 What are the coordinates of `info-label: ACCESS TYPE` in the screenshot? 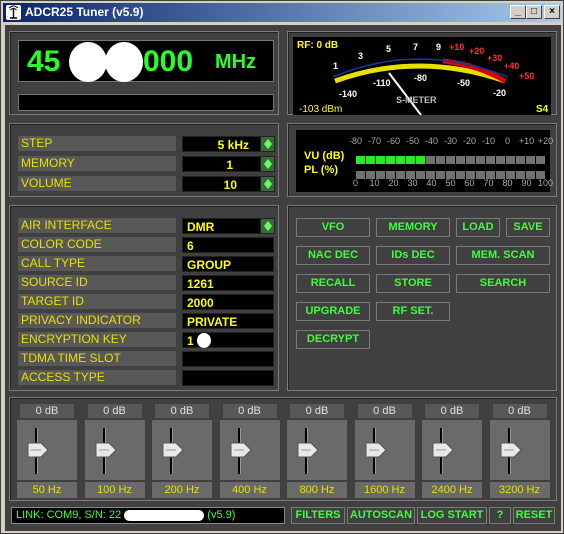 It's located at (97, 377).